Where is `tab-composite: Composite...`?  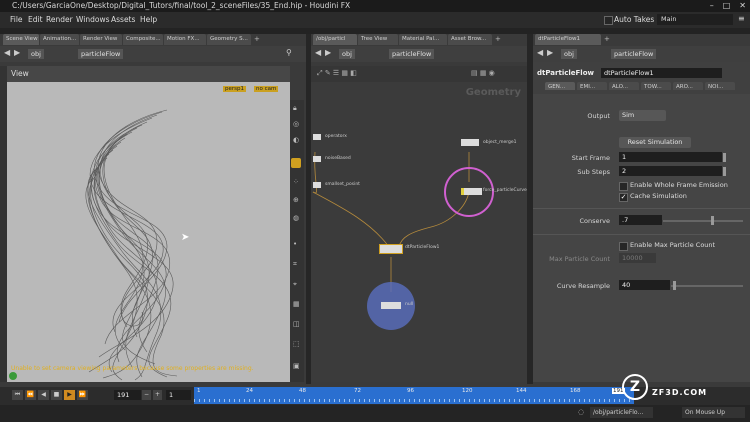
tab-composite: Composite... is located at coordinates (143, 39).